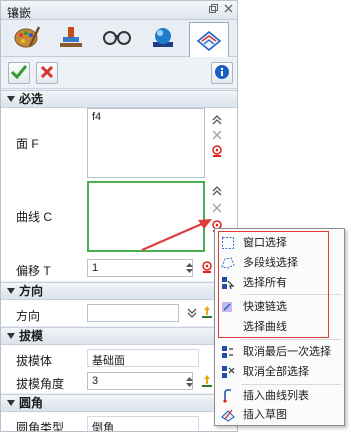 This screenshot has height=432, width=353. What do you see at coordinates (119, 403) in the screenshot?
I see `section-fillet-header: 圆角` at bounding box center [119, 403].